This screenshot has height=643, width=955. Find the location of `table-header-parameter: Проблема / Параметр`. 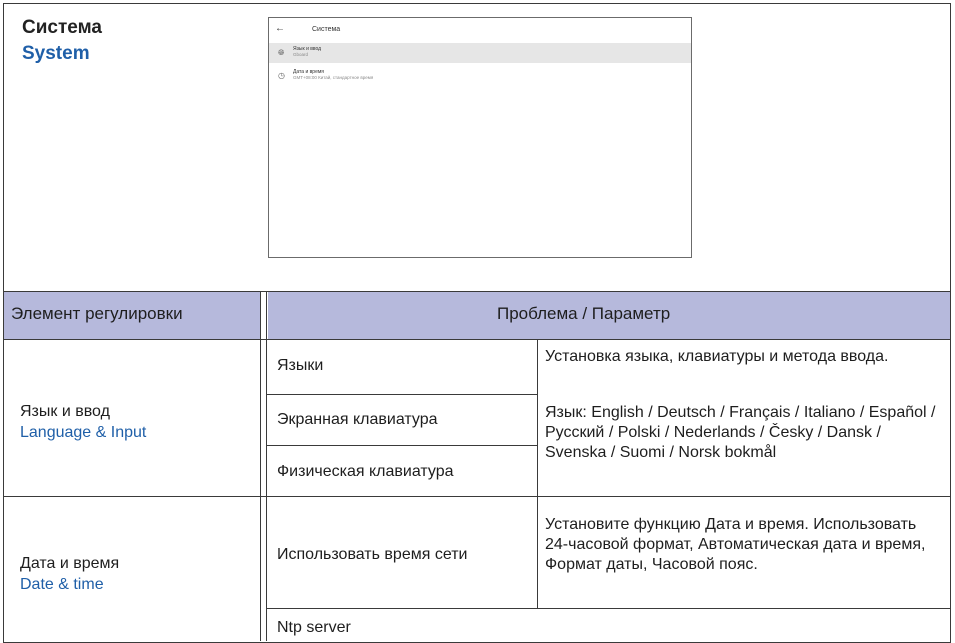

table-header-parameter: Проблема / Параметр is located at coordinates (584, 313).